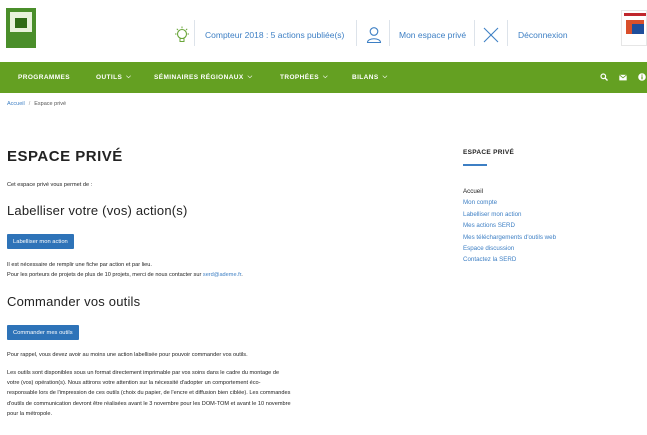 This screenshot has width=647, height=435. What do you see at coordinates (432, 35) in the screenshot?
I see `private-space-link: Mon espace privé` at bounding box center [432, 35].